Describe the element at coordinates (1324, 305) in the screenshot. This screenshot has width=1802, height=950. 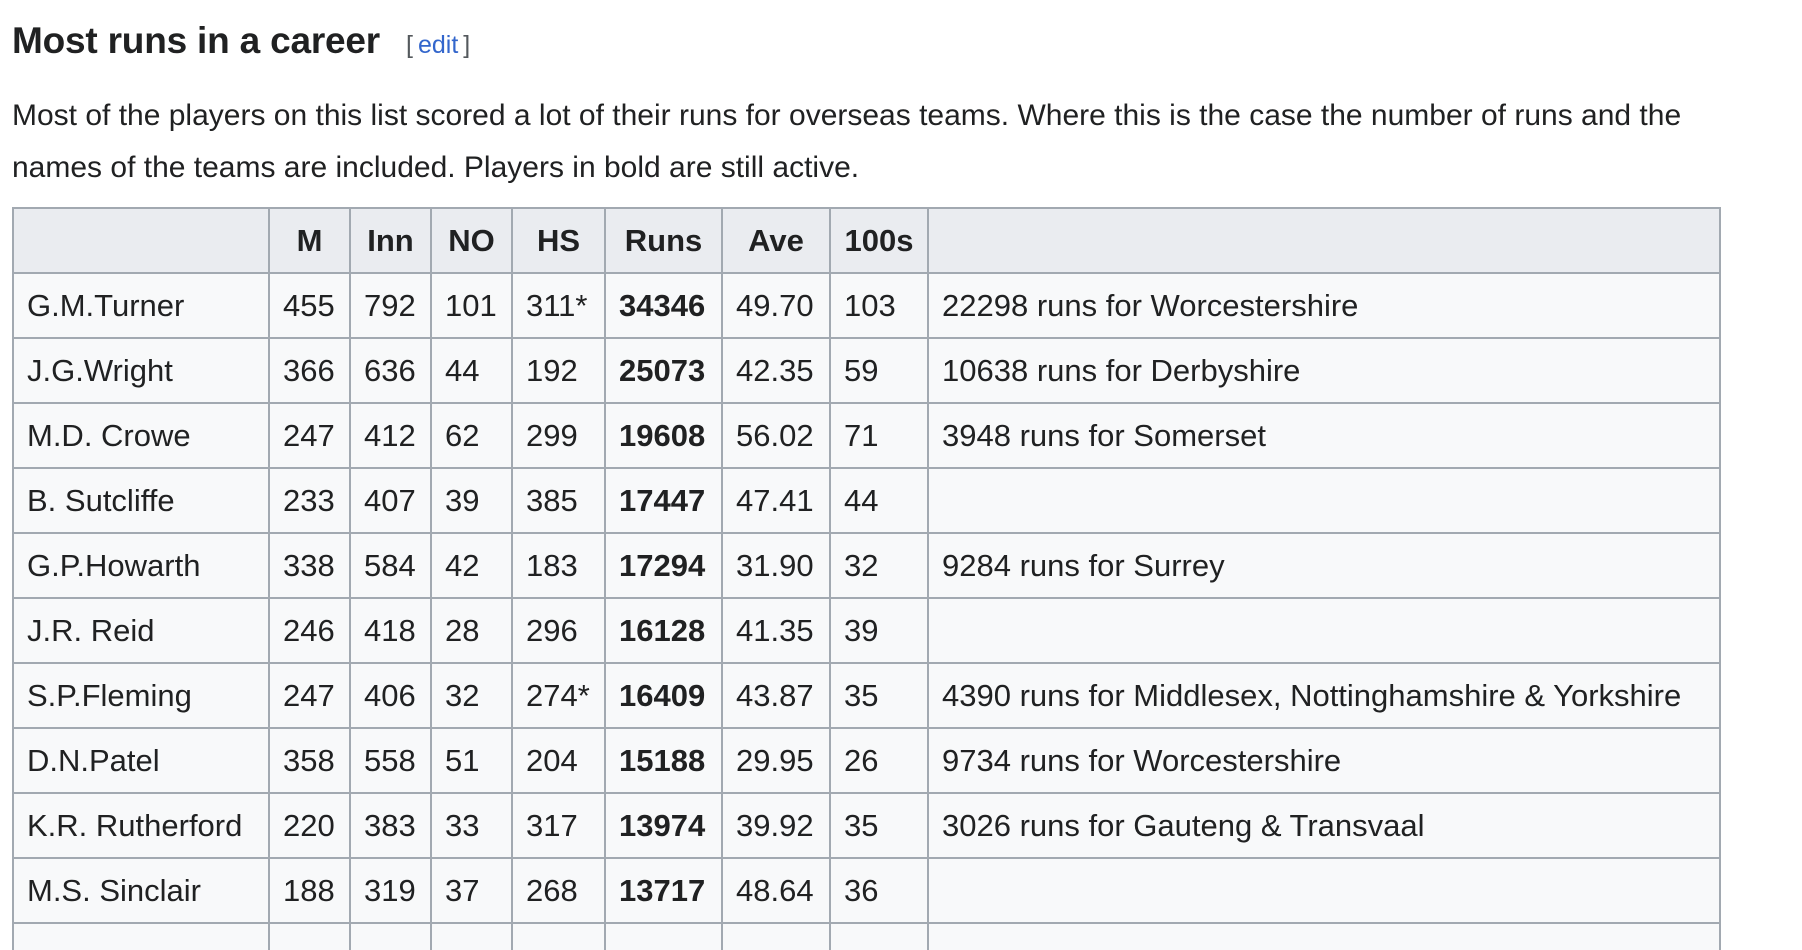
I see `notes-cell: 22298 runs for Worcestershire` at that location.